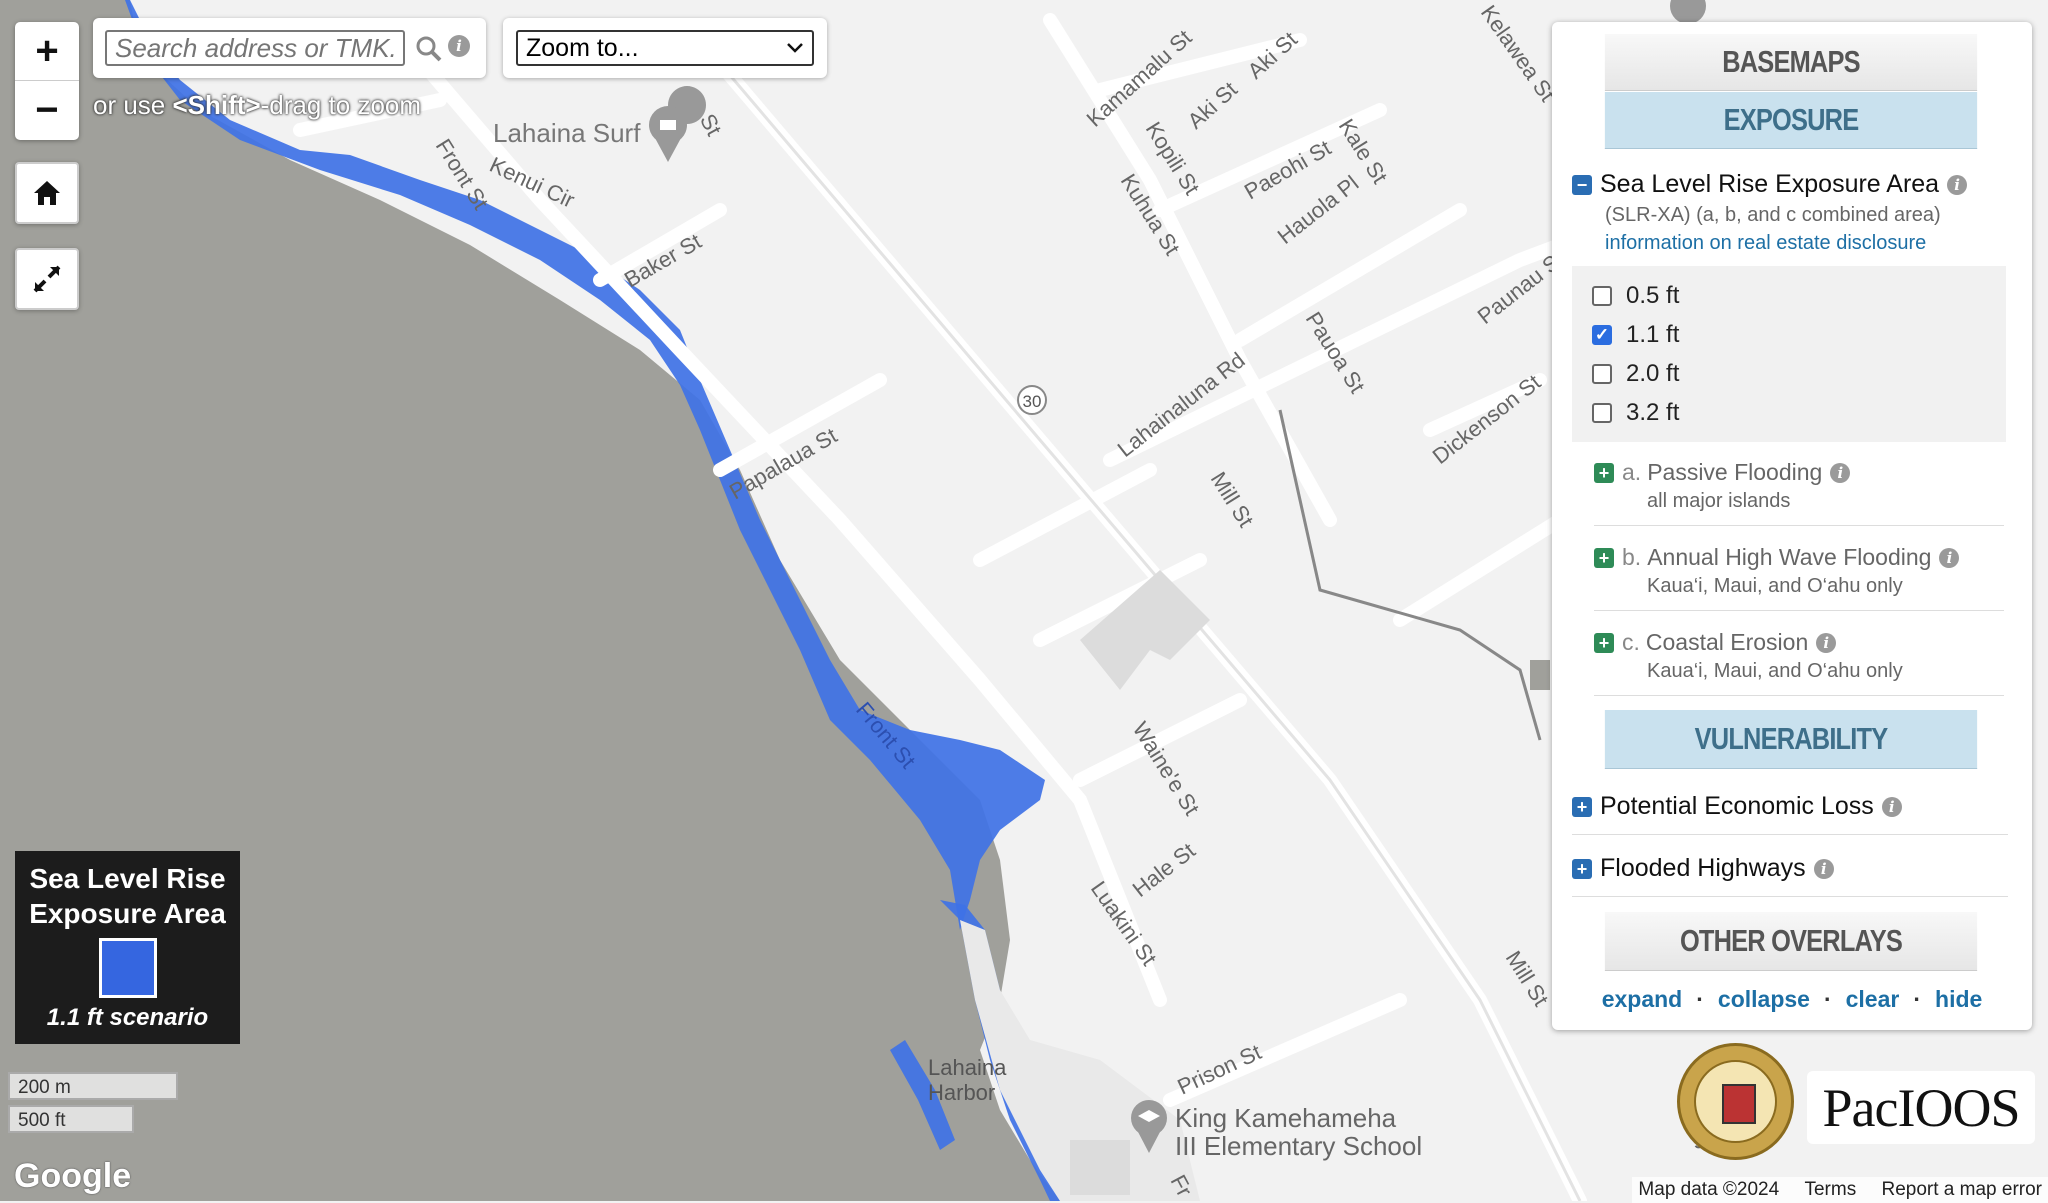 The height and width of the screenshot is (1203, 2048). Describe the element at coordinates (1709, 1189) in the screenshot. I see `map-data-text: Map data ©2024` at that location.